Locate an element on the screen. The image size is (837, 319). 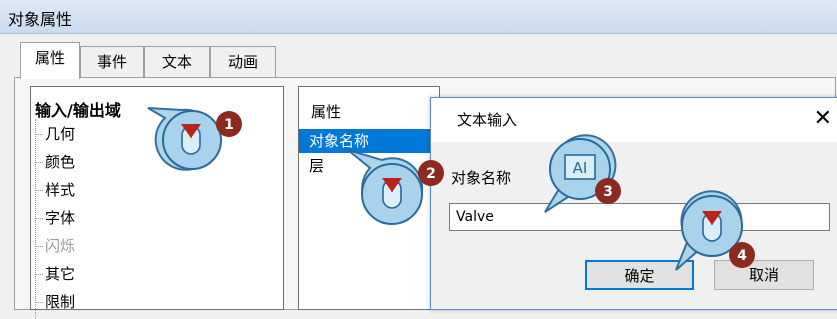
tab-label: 事件 is located at coordinates (111, 62).